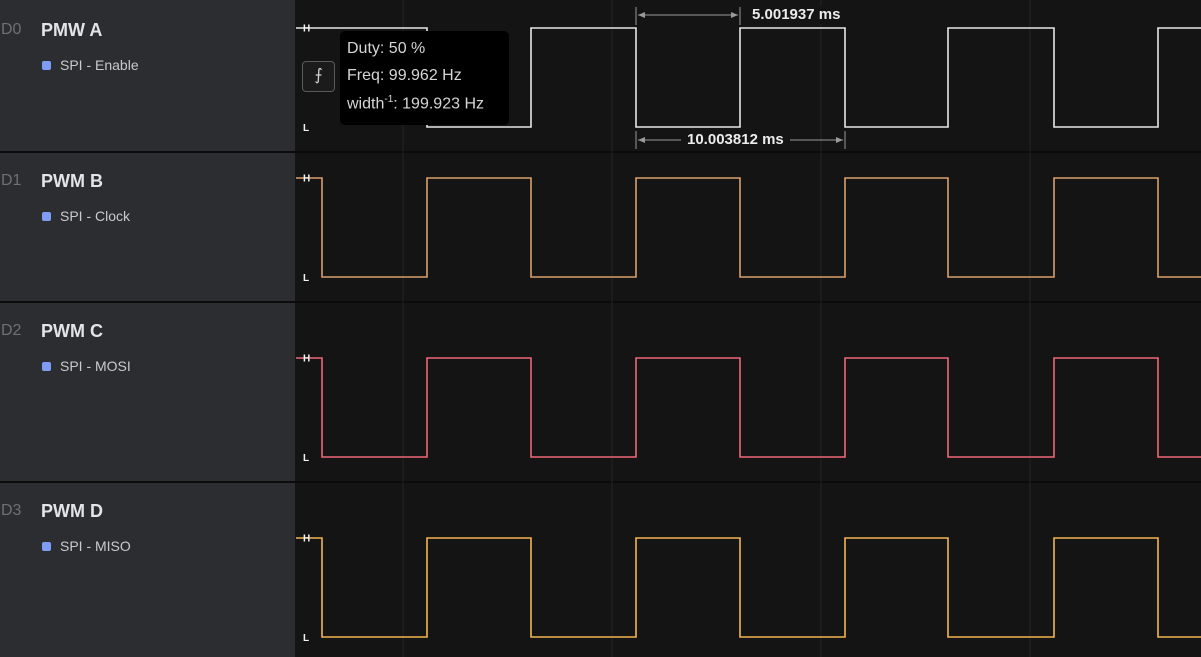  I want to click on pulse-width-label: 5.001937 ms, so click(796, 15).